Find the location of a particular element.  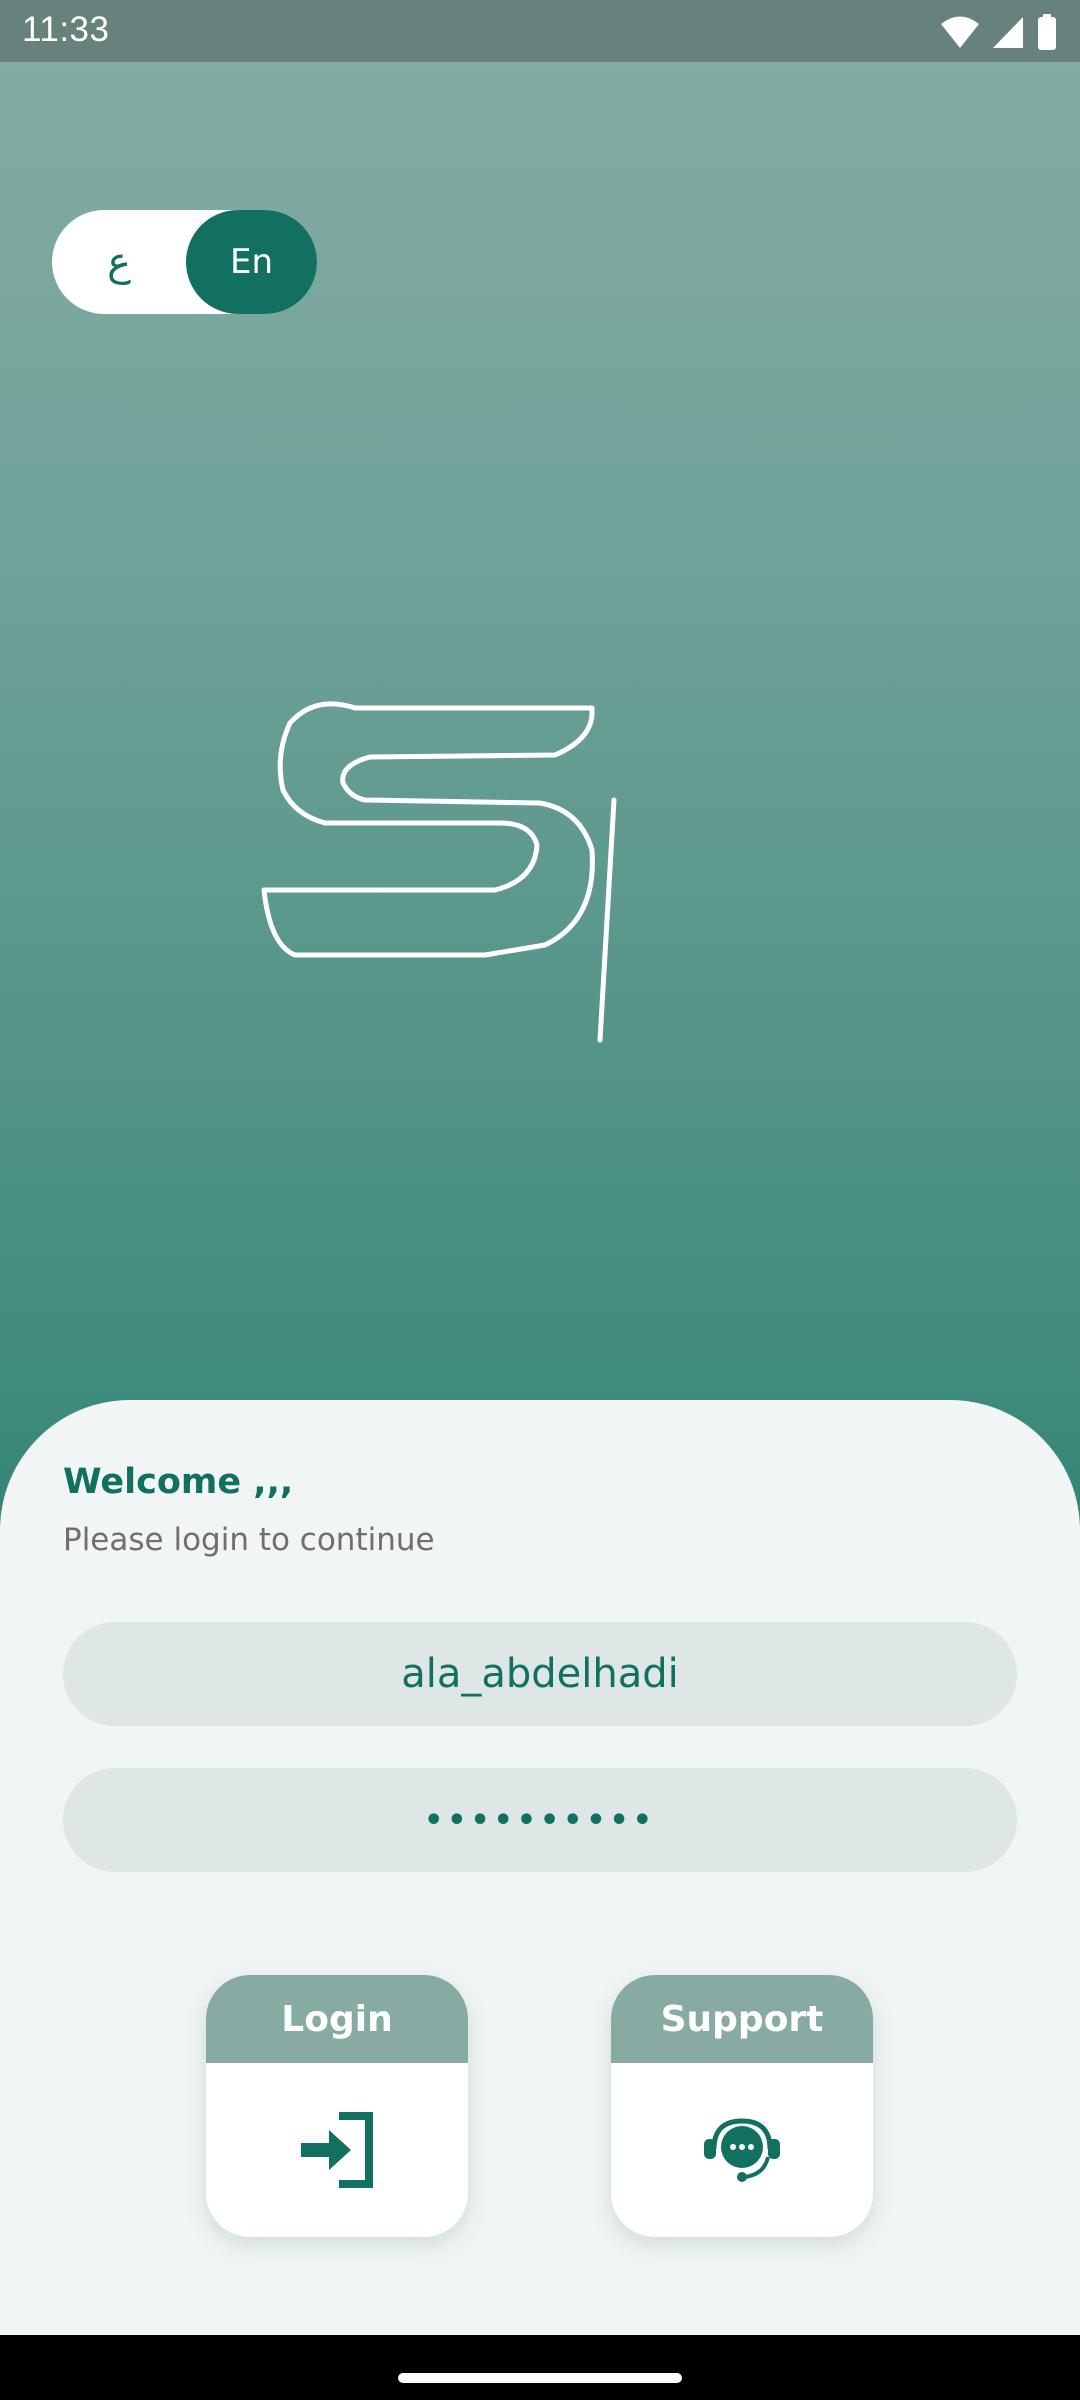

battery-icon is located at coordinates (1047, 32).